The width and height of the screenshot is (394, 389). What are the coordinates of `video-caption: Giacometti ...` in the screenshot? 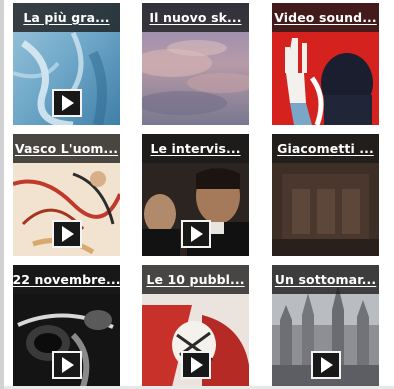 It's located at (325, 148).